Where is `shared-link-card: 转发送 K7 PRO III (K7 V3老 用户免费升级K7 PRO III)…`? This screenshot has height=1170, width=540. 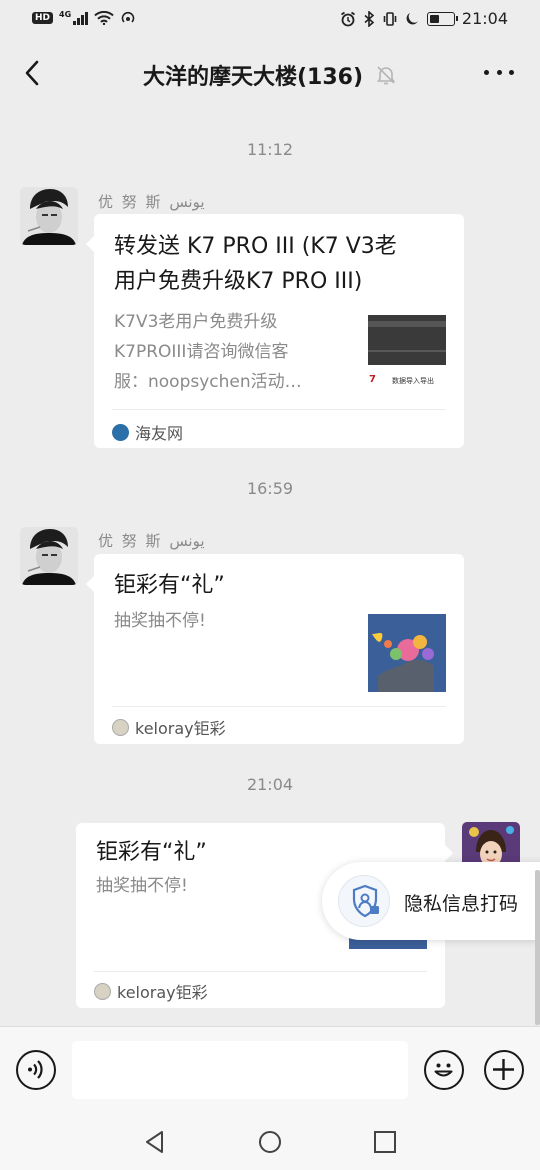 shared-link-card: 转发送 K7 PRO III (K7 V3老 用户免费升级K7 PRO III)… is located at coordinates (275, 331).